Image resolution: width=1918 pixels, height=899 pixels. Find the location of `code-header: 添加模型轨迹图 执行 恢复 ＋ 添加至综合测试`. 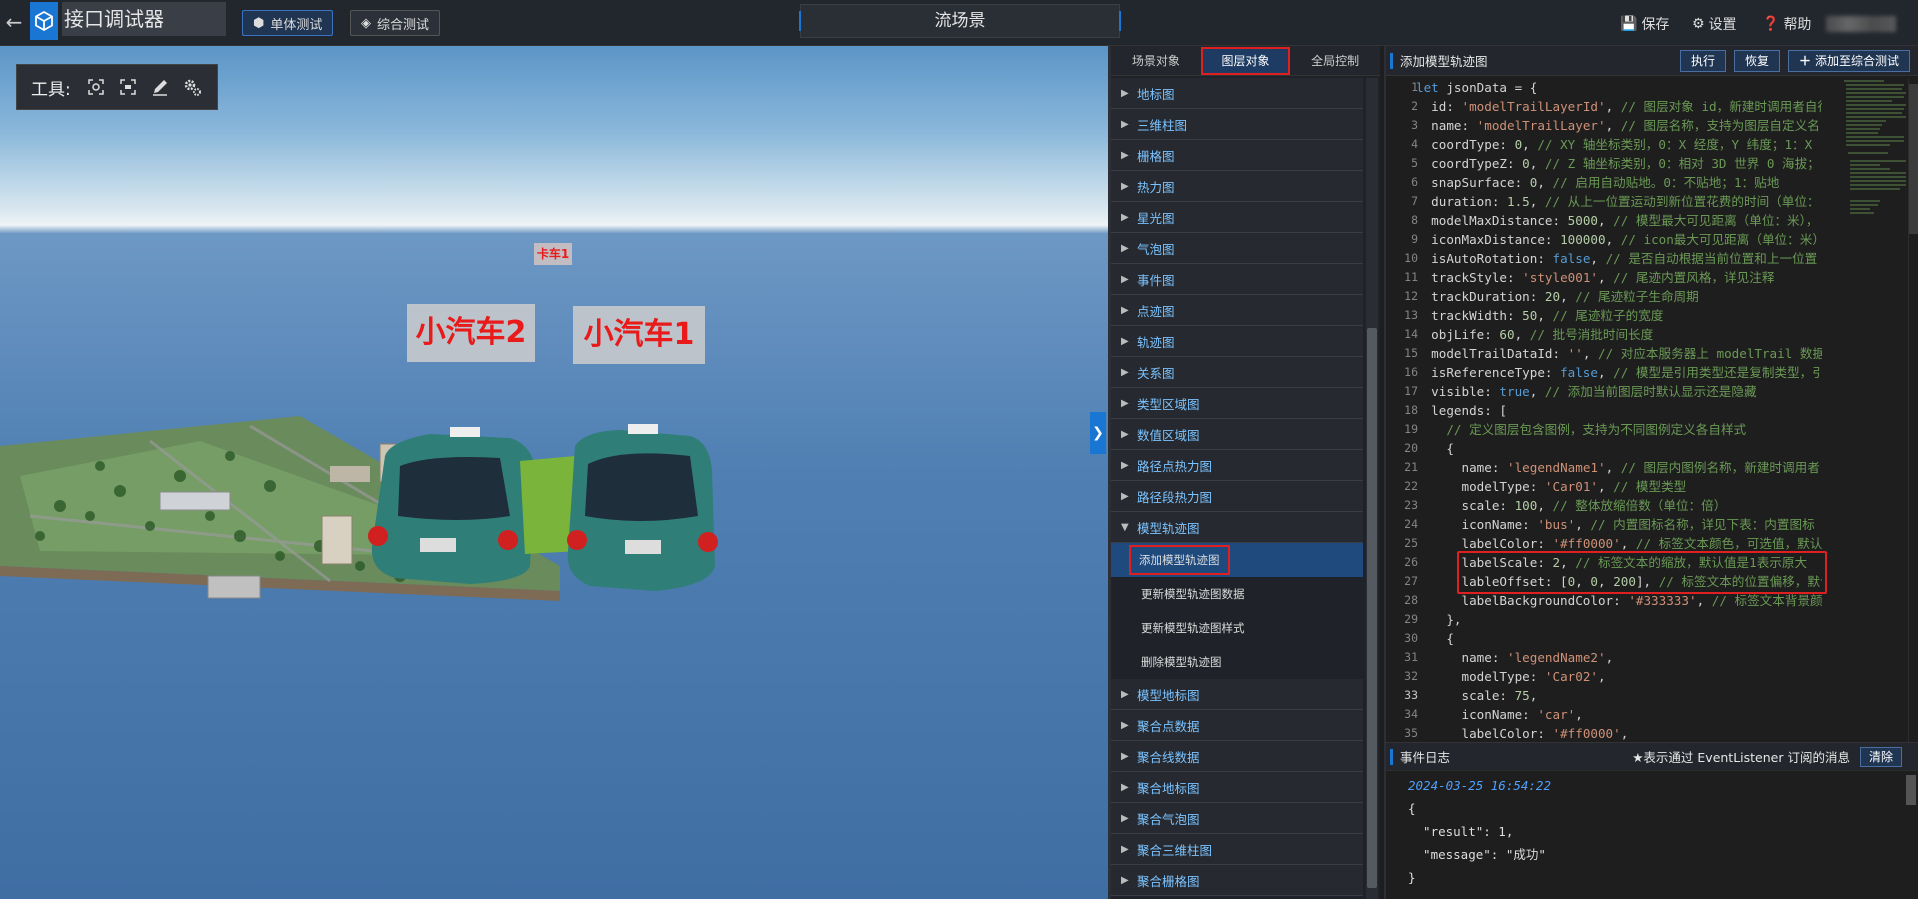

code-header: 添加模型轨迹图 执行 恢复 ＋ 添加至综合测试 is located at coordinates (1652, 61).